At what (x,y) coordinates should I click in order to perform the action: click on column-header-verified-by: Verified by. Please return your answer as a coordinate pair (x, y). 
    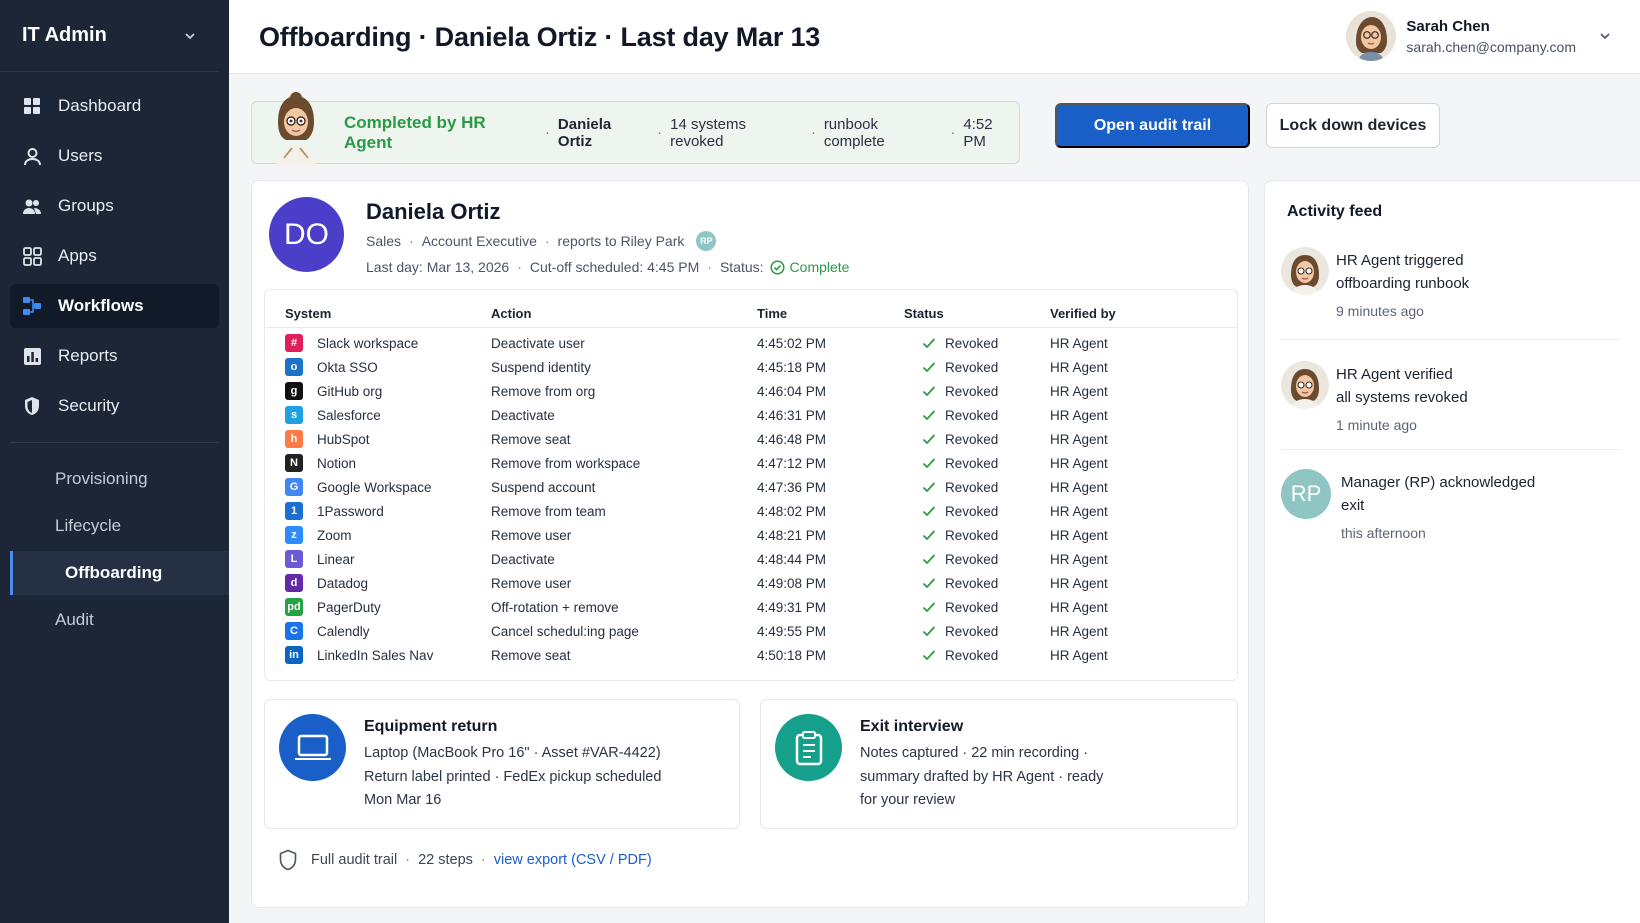
    Looking at the image, I should click on (1083, 313).